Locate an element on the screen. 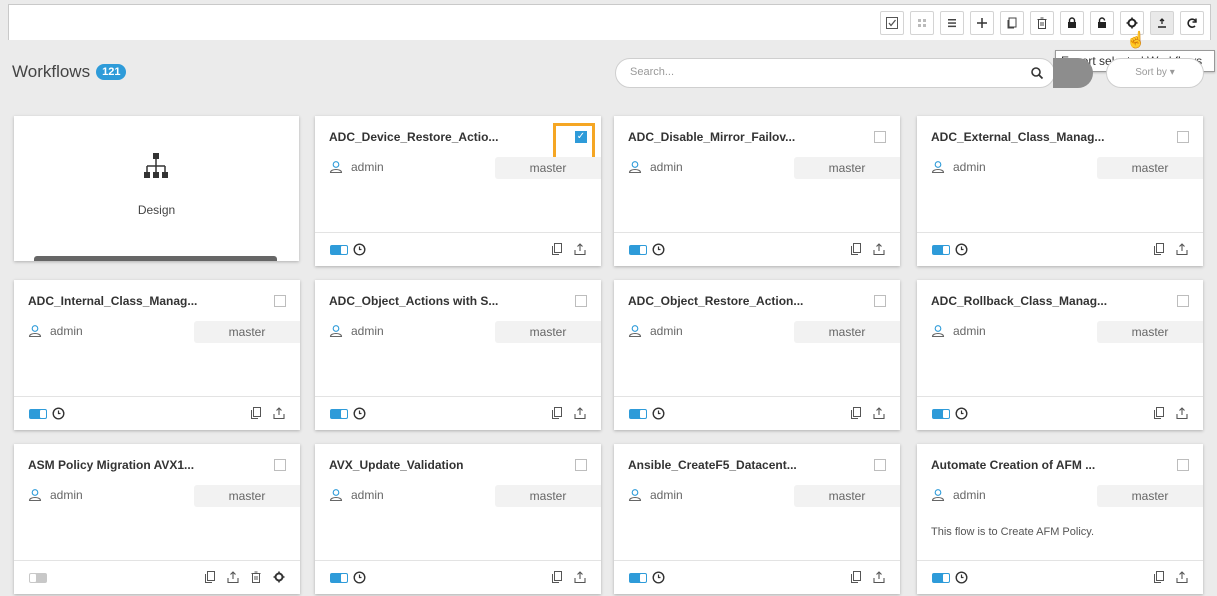  workflow-owner: admin is located at coordinates (655, 167).